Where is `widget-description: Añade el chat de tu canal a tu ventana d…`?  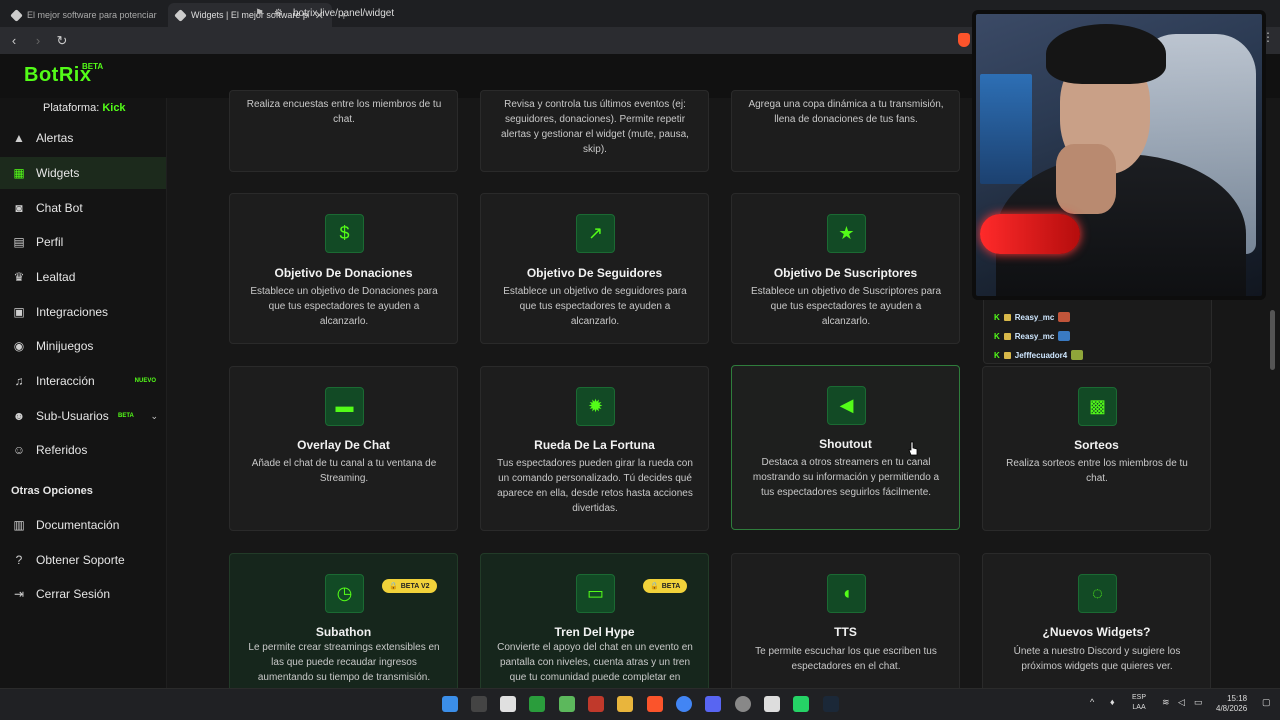 widget-description: Añade el chat de tu canal a tu ventana d… is located at coordinates (344, 471).